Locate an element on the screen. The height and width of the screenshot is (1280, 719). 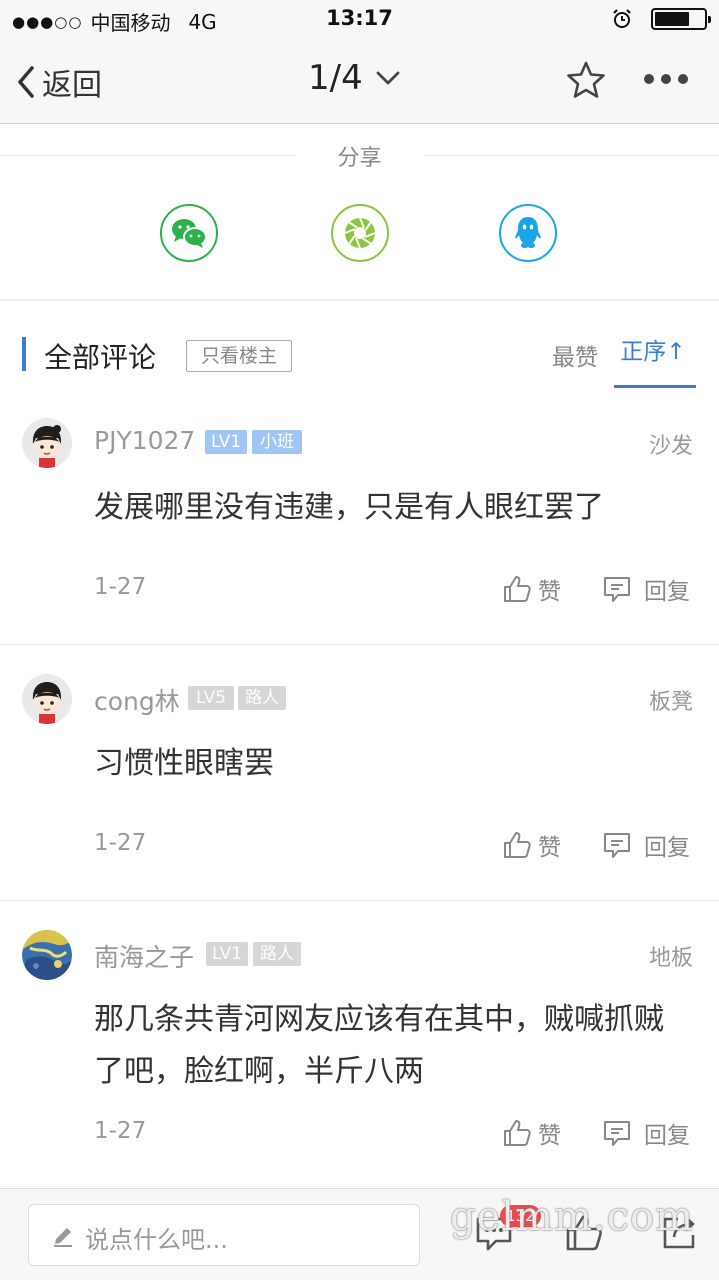
nav-bar: 返回 1/4 is located at coordinates (359, 82).